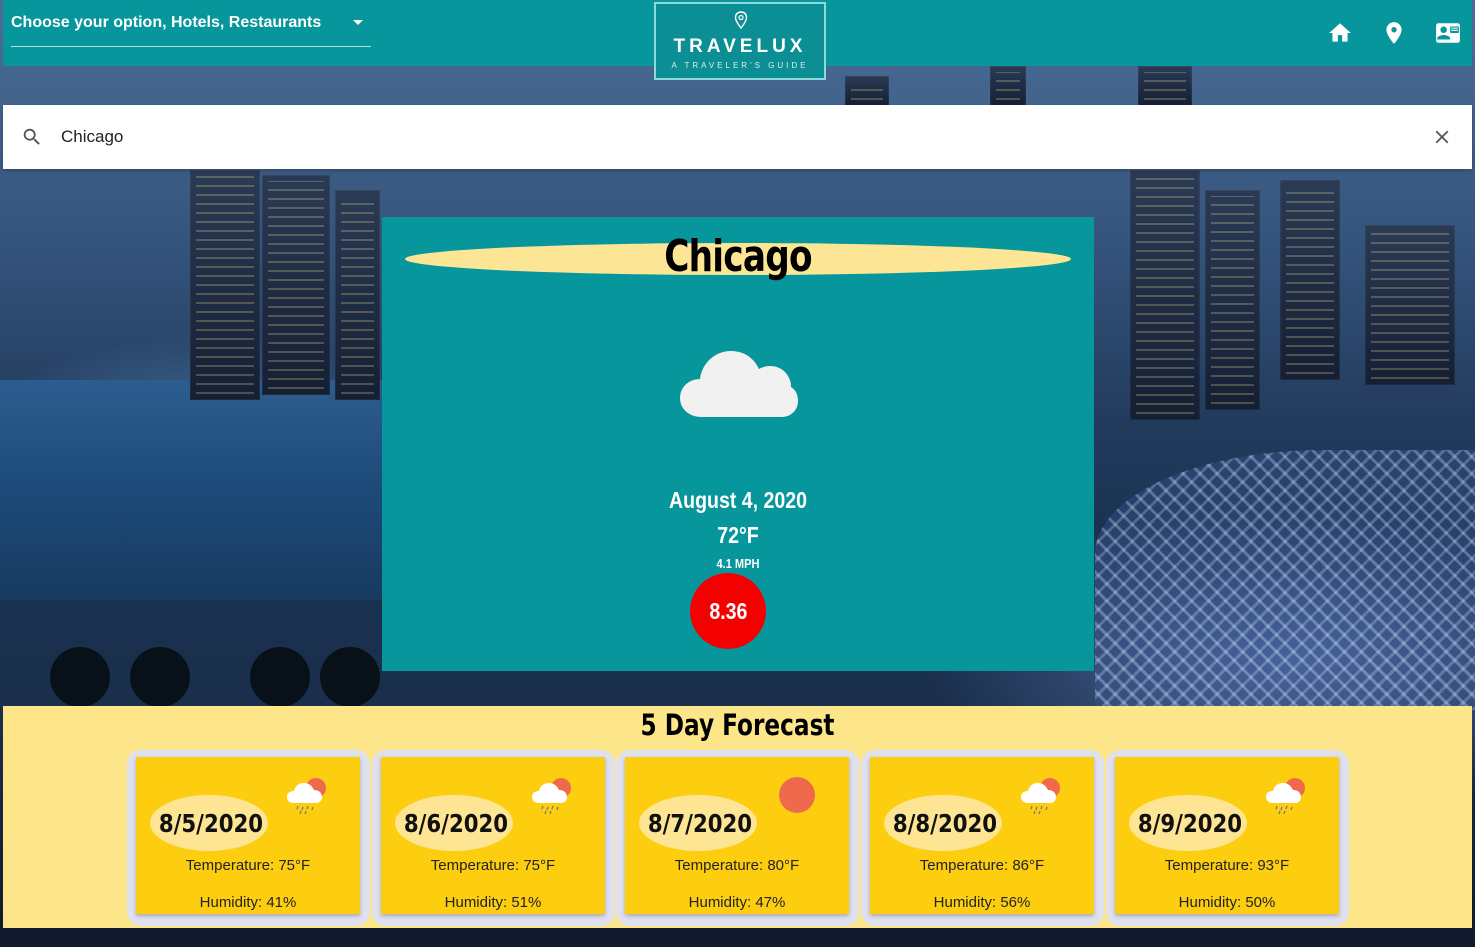 The image size is (1475, 947). Describe the element at coordinates (1340, 33) in the screenshot. I see `home-icon` at that location.